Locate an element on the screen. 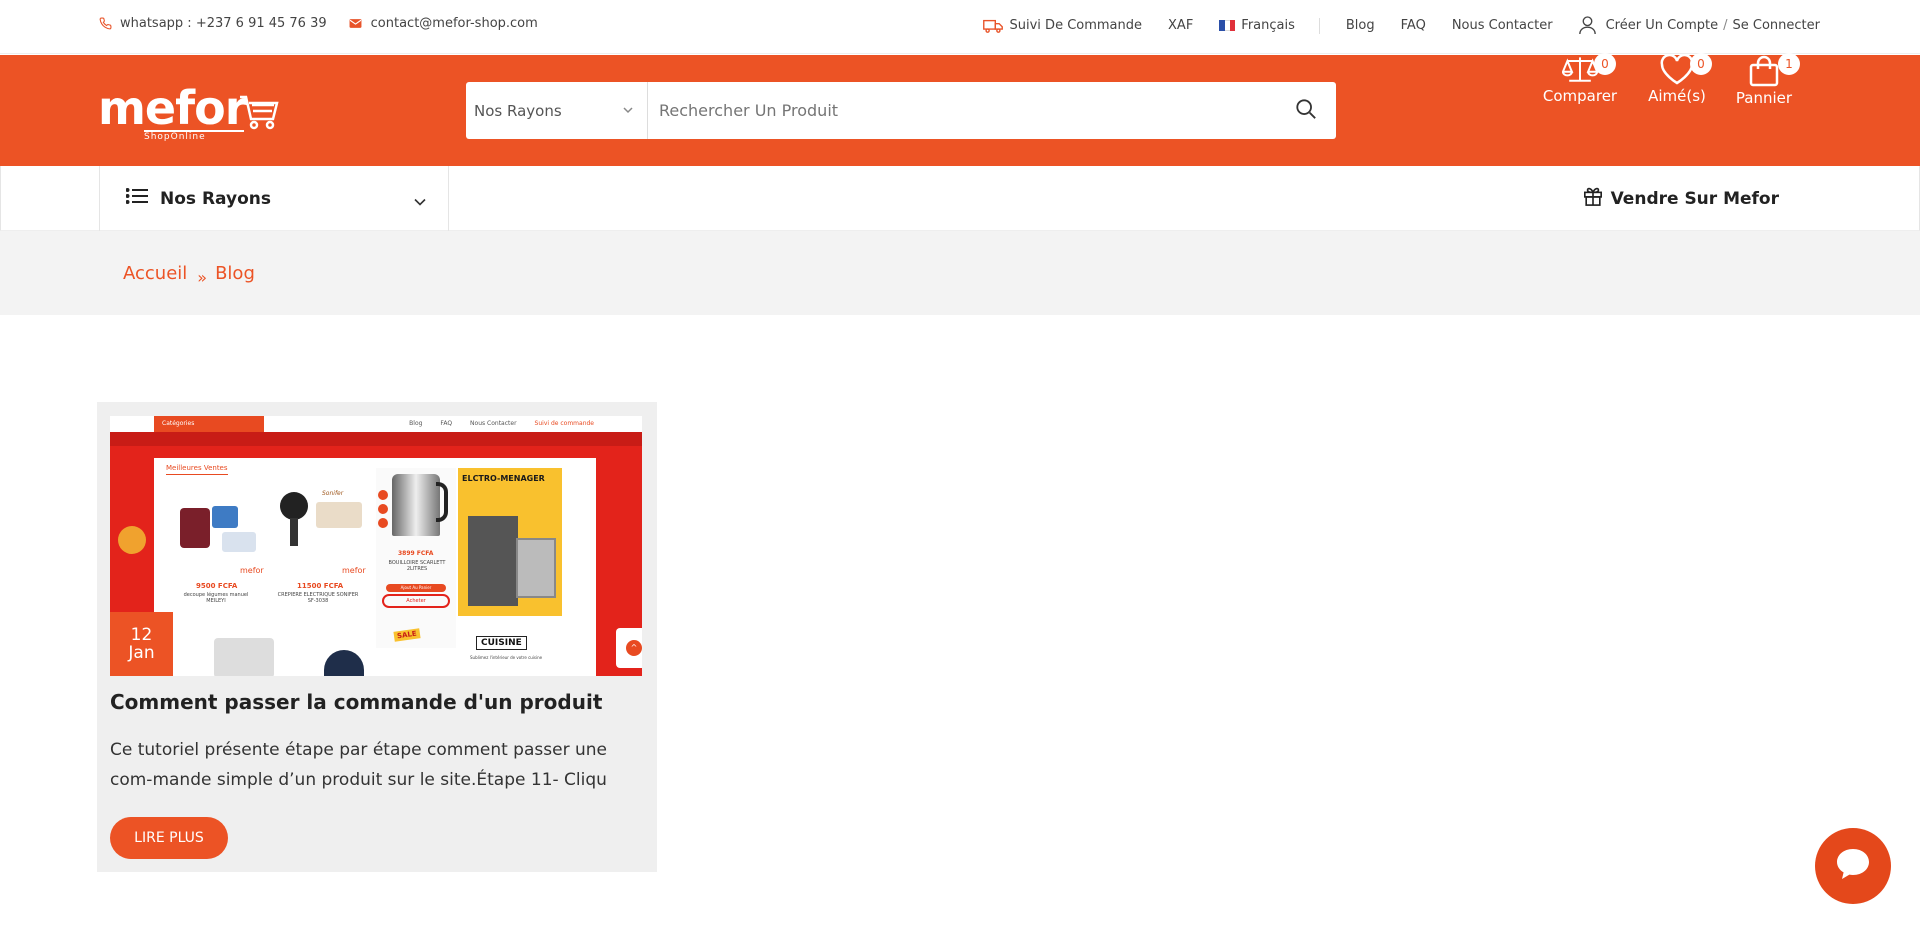 The image size is (1920, 928). post-day: 12 is located at coordinates (141, 635).